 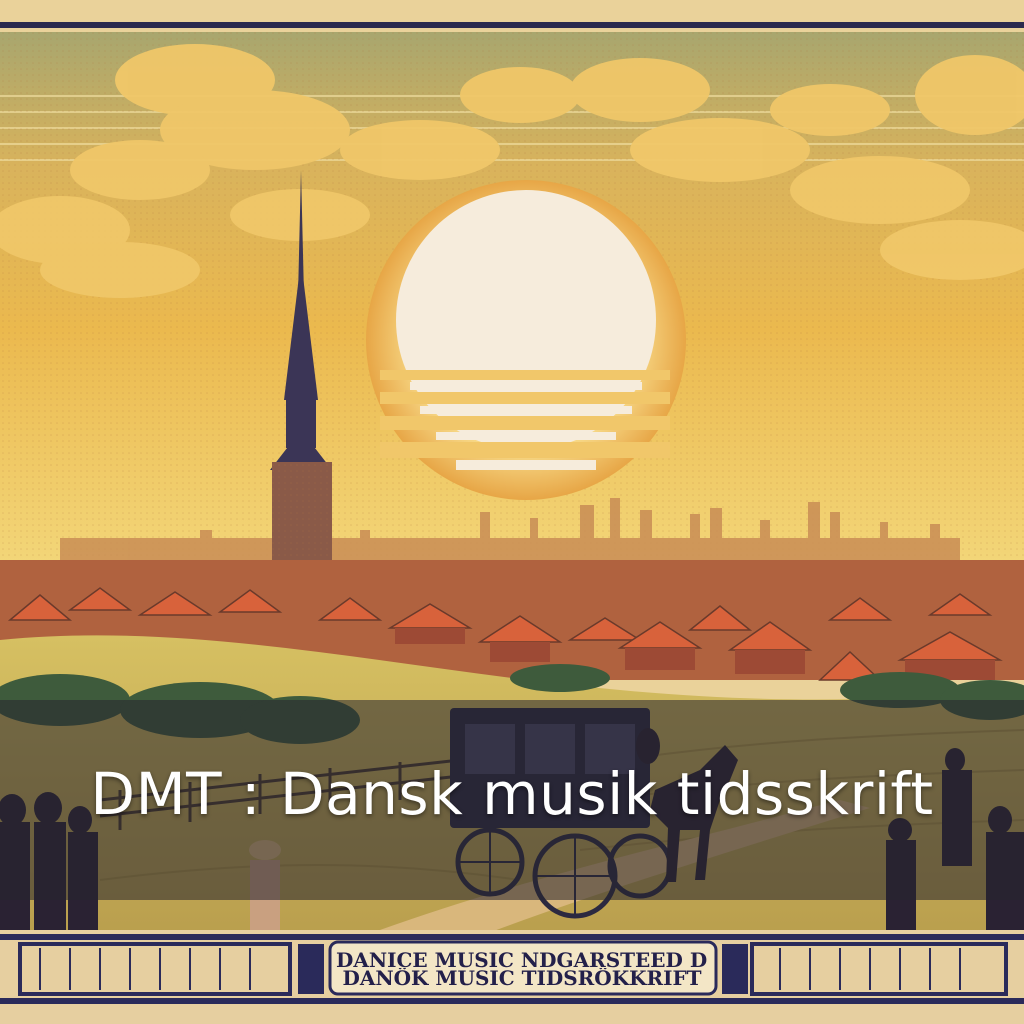 I want to click on caption-title: DMT : Dansk musik tidsskrift, so click(x=512, y=794).